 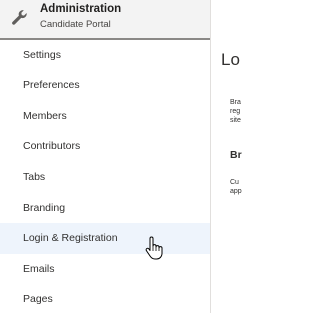 I want to click on header-subtitle: Candidate Portal, so click(x=75, y=24).